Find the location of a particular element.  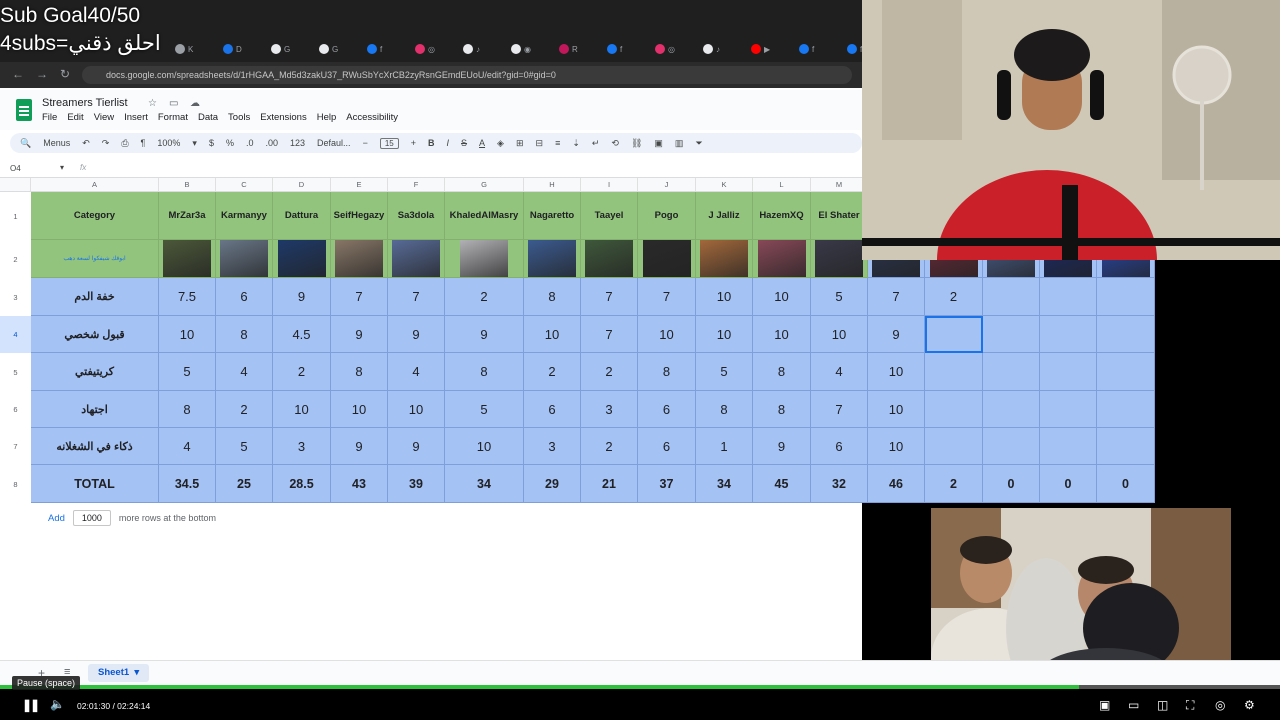

tab-sheet1: Sheet1 ▾ is located at coordinates (119, 673).